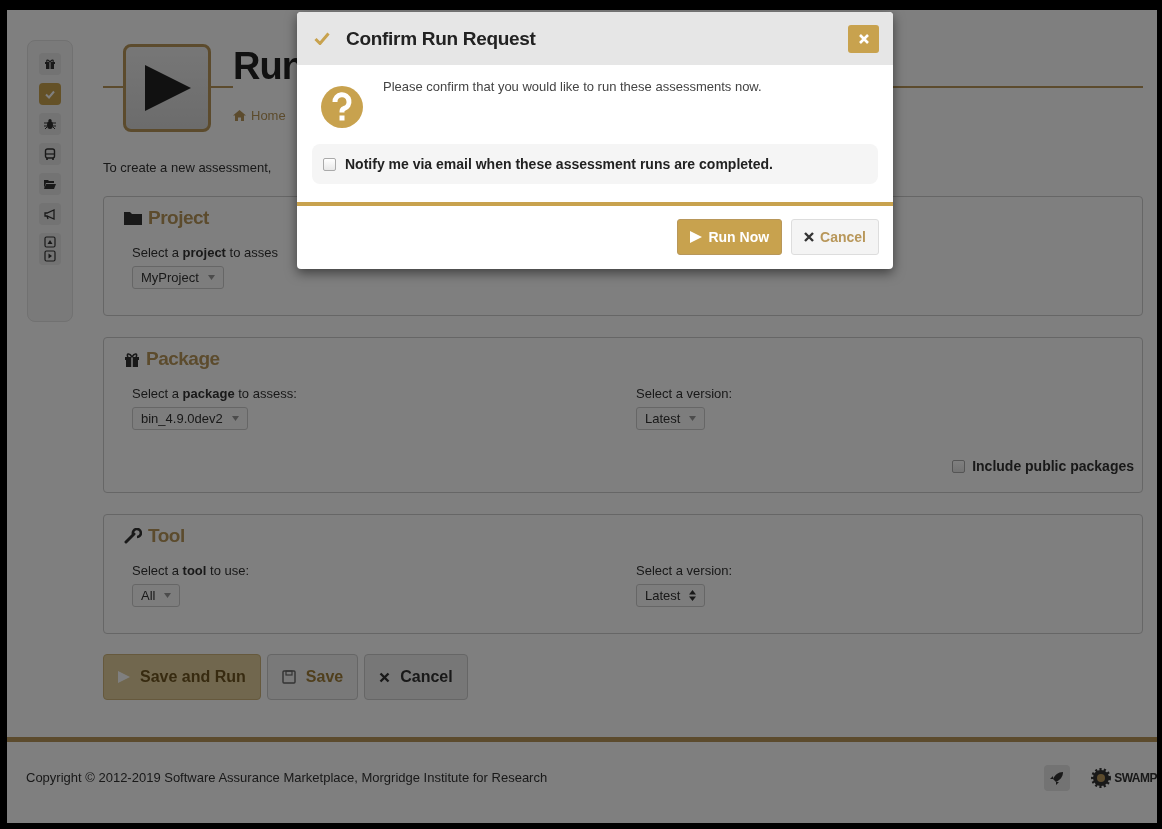 This screenshot has width=1162, height=829. I want to click on bus-icon, so click(50, 154).